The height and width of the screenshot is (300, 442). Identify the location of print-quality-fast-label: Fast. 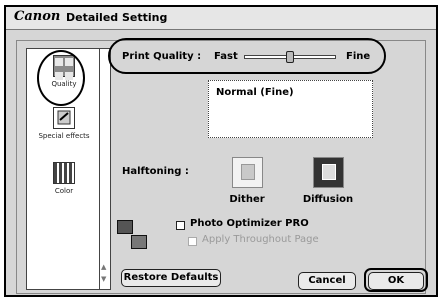
(226, 56).